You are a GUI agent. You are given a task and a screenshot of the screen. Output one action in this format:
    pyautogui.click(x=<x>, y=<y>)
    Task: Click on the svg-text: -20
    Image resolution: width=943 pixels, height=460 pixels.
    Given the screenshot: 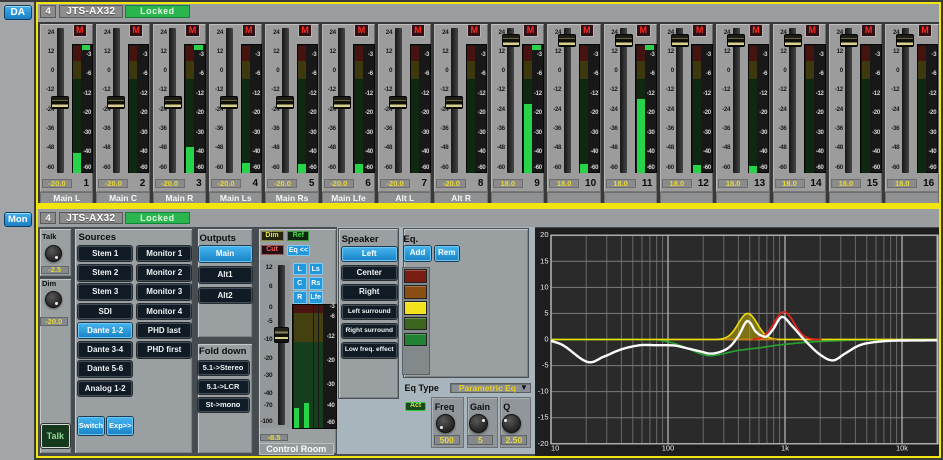 What is the action you would take?
    pyautogui.click(x=543, y=442)
    